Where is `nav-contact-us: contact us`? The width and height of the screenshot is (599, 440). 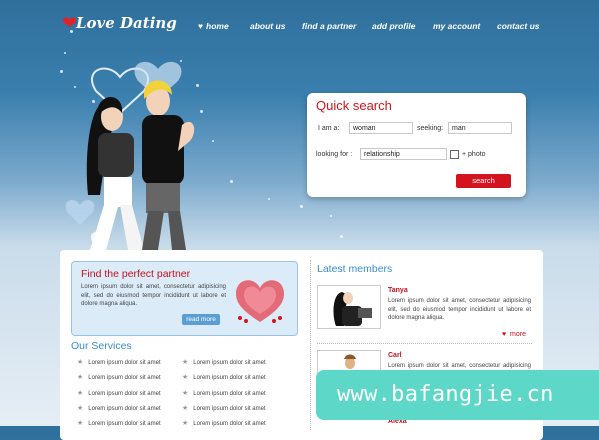 nav-contact-us: contact us is located at coordinates (518, 26).